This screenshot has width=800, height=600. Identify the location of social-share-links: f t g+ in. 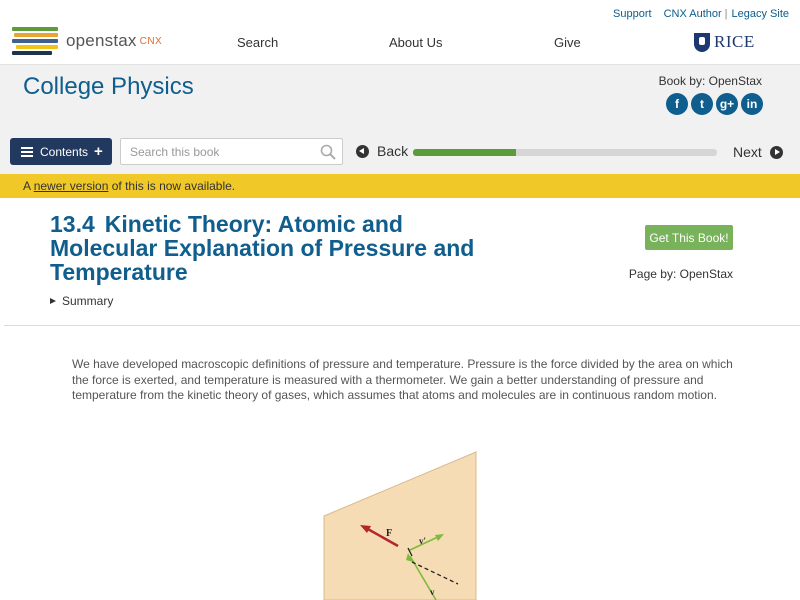
(714, 104).